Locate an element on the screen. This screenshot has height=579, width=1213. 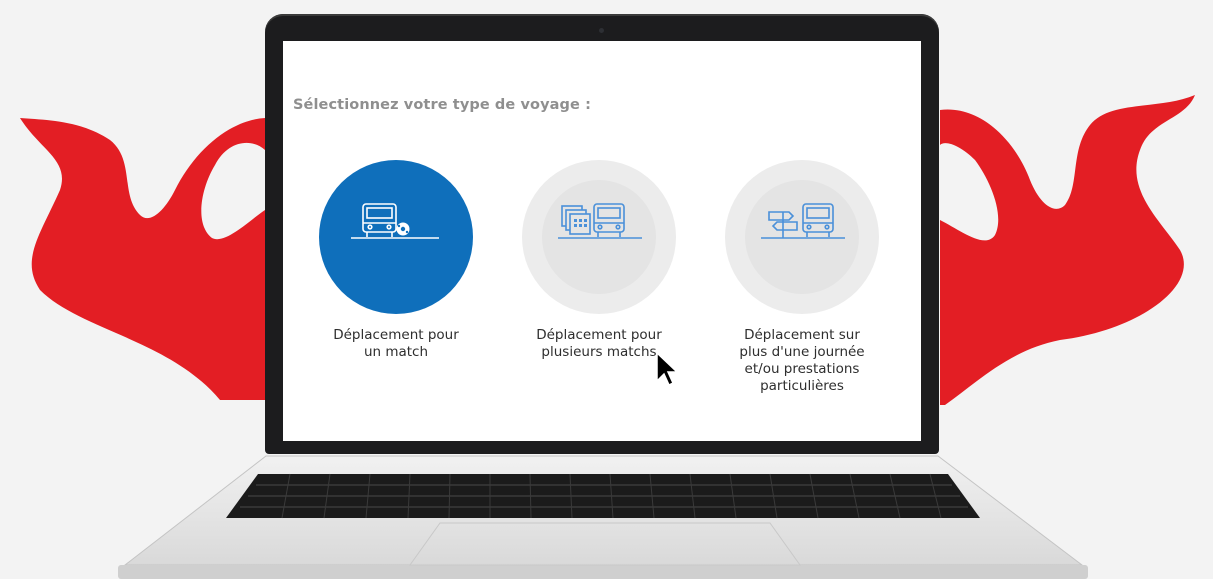
option-multiple-matches: Déplacement pour plusieurs matchs is located at coordinates (599, 260).